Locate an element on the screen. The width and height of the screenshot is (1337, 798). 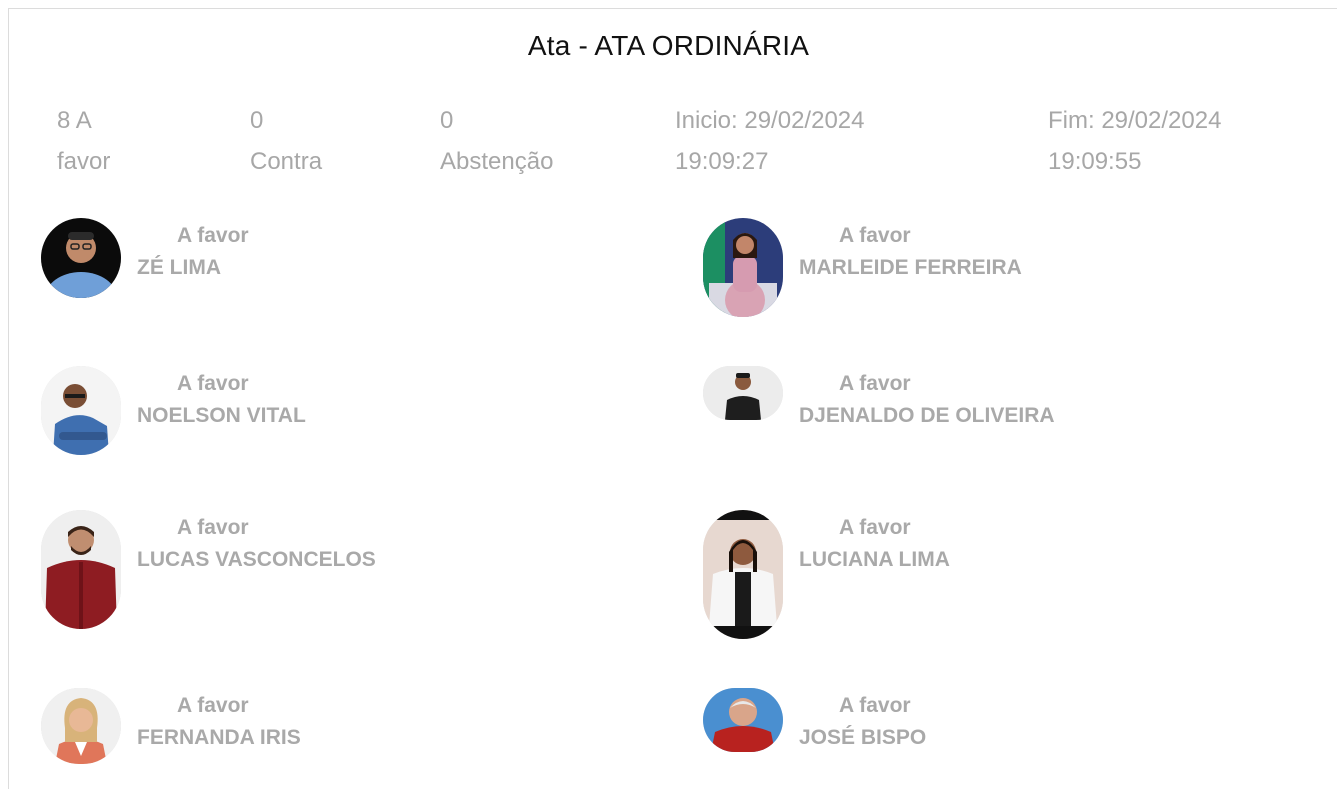
vote-card: A favor DJENALDO DE OLIVEIRA is located at coordinates (983, 421).